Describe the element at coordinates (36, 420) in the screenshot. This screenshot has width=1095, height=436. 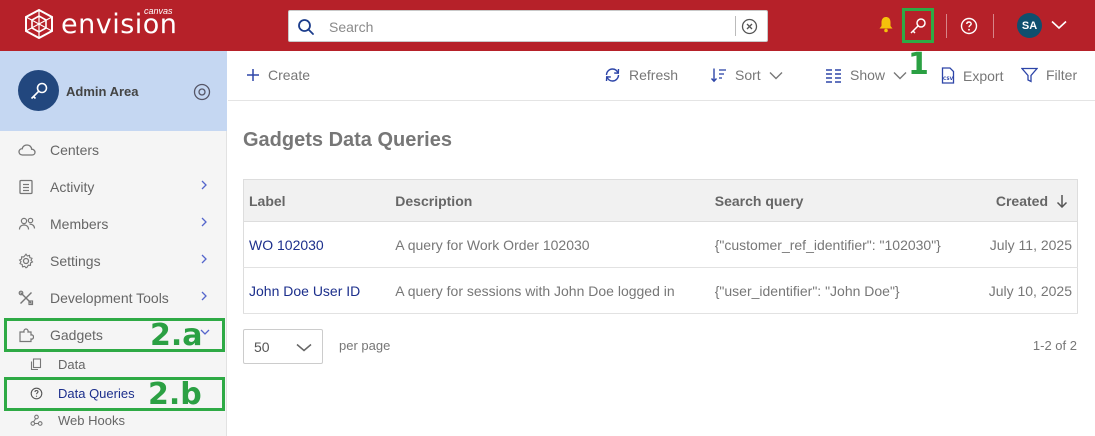
I see `webhook-icon` at that location.